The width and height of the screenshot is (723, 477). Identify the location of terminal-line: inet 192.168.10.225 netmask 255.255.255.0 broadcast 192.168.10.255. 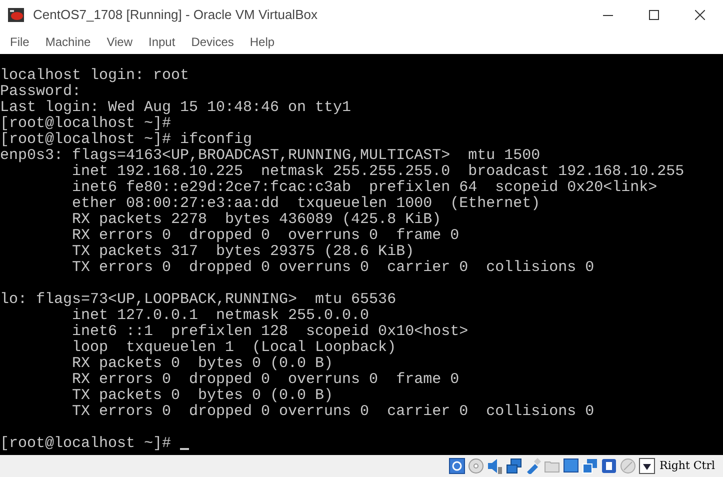
(377, 172).